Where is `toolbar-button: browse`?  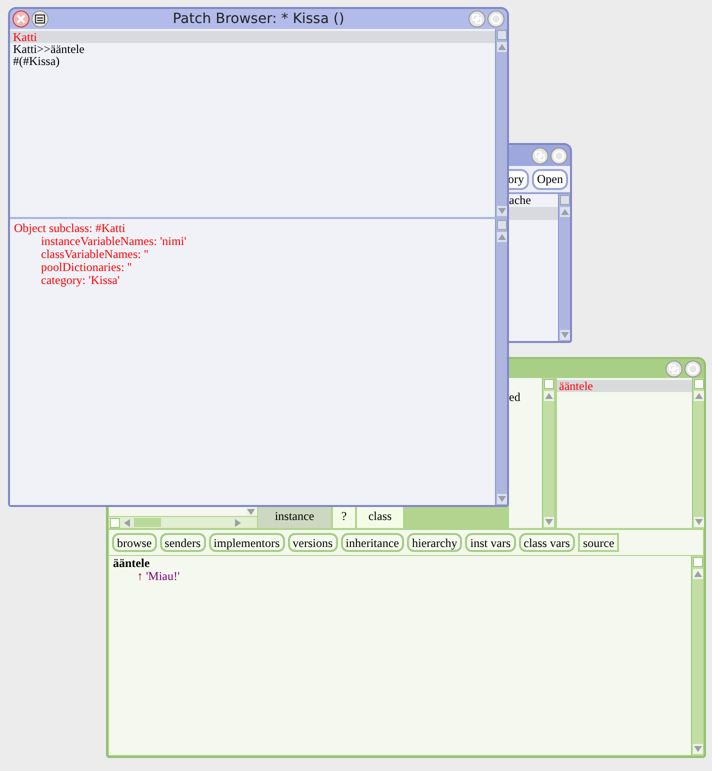
toolbar-button: browse is located at coordinates (134, 542).